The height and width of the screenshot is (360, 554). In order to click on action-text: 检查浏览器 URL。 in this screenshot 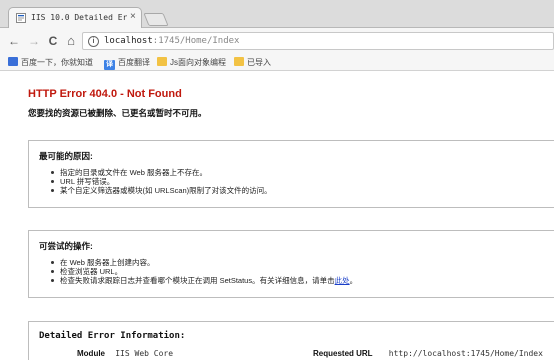, I will do `click(91, 271)`.